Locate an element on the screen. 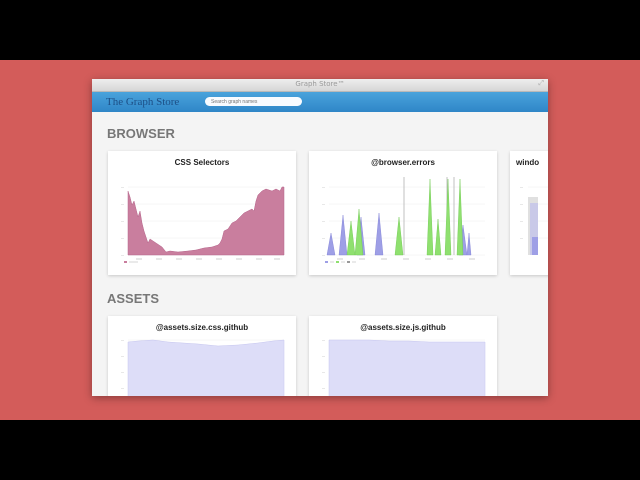 Image resolution: width=640 pixels, height=480 pixels. graph-card-assets-js: @assets.size.js.github --- --- --- --- is located at coordinates (403, 356).